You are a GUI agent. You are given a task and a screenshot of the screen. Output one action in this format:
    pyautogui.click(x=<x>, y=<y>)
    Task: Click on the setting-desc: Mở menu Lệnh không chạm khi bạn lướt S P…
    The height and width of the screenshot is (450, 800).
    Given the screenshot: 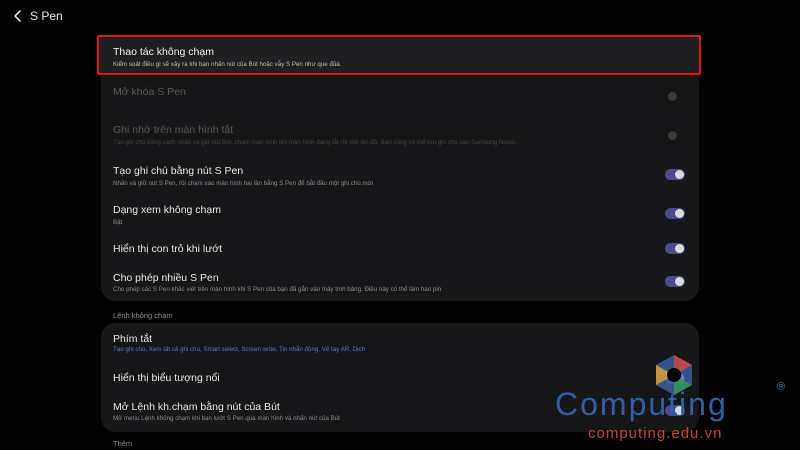 What is the action you would take?
    pyautogui.click(x=226, y=418)
    